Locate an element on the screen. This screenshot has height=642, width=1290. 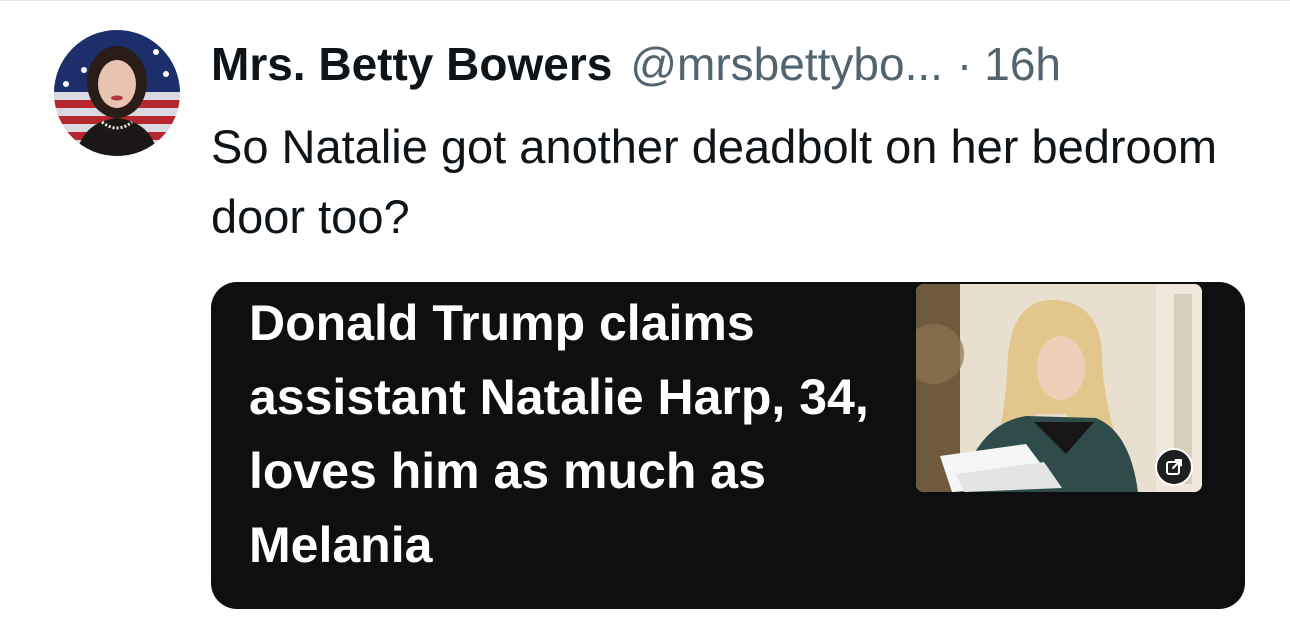
external-link-glyph is located at coordinates (1174, 467).